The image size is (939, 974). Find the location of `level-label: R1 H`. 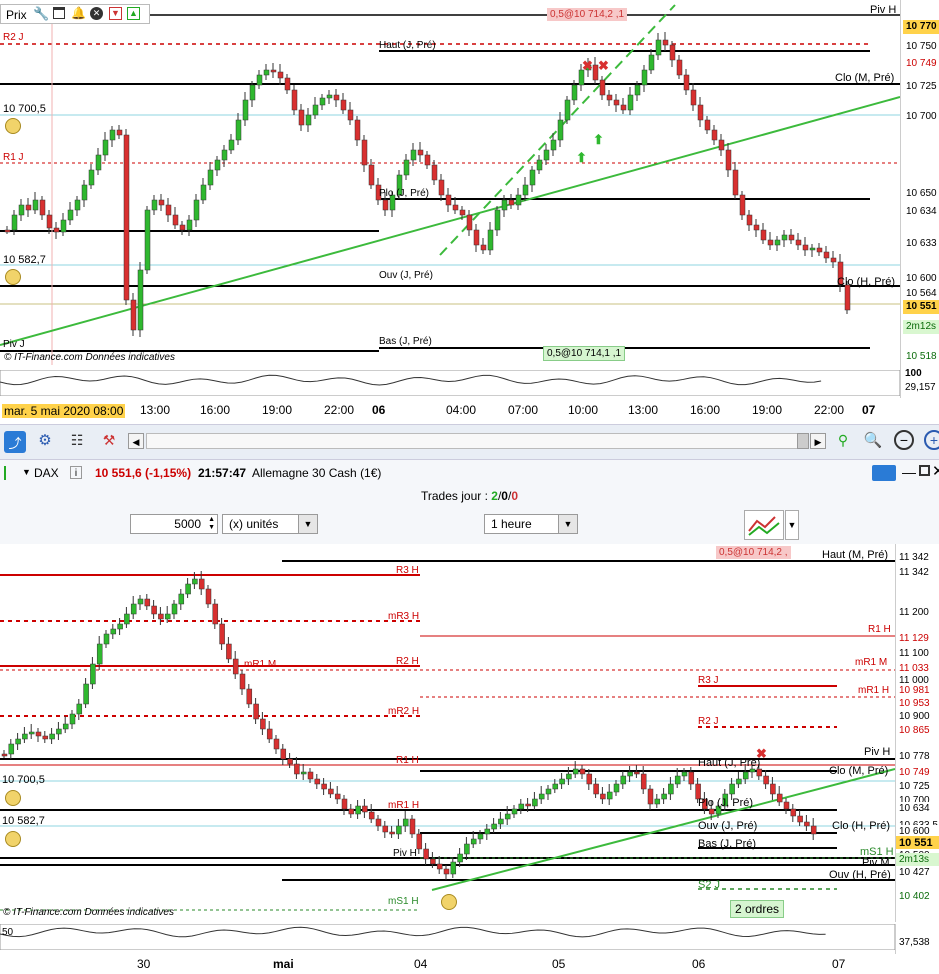

level-label: R1 H is located at coordinates (879, 629).